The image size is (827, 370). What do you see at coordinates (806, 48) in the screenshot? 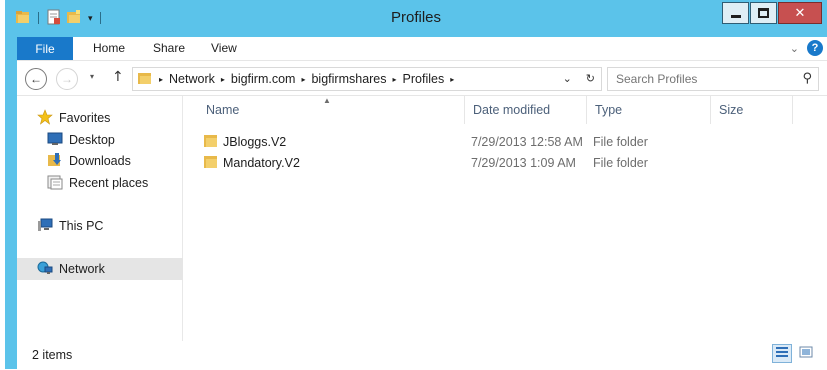
I see `ribbon-controls: ⌄ ?` at bounding box center [806, 48].